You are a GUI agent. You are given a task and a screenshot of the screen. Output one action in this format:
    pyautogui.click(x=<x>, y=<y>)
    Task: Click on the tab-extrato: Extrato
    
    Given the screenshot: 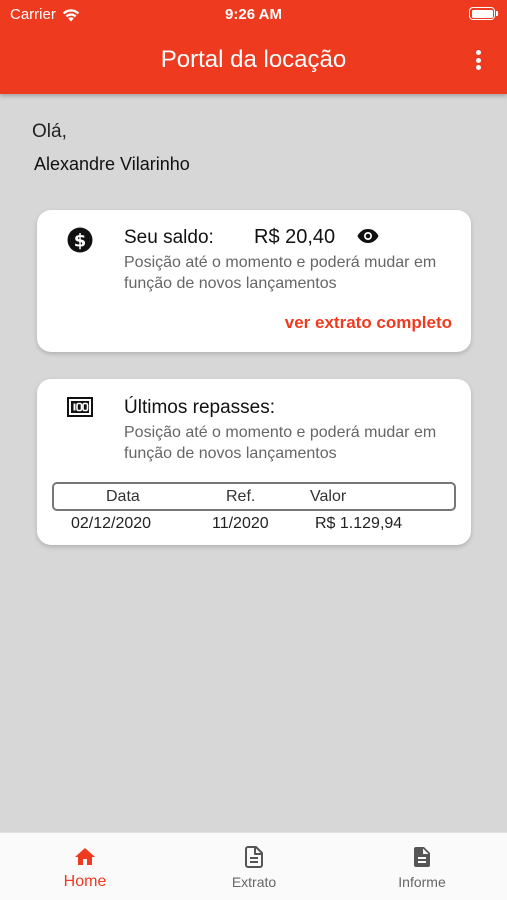 What is the action you would take?
    pyautogui.click(x=254, y=866)
    